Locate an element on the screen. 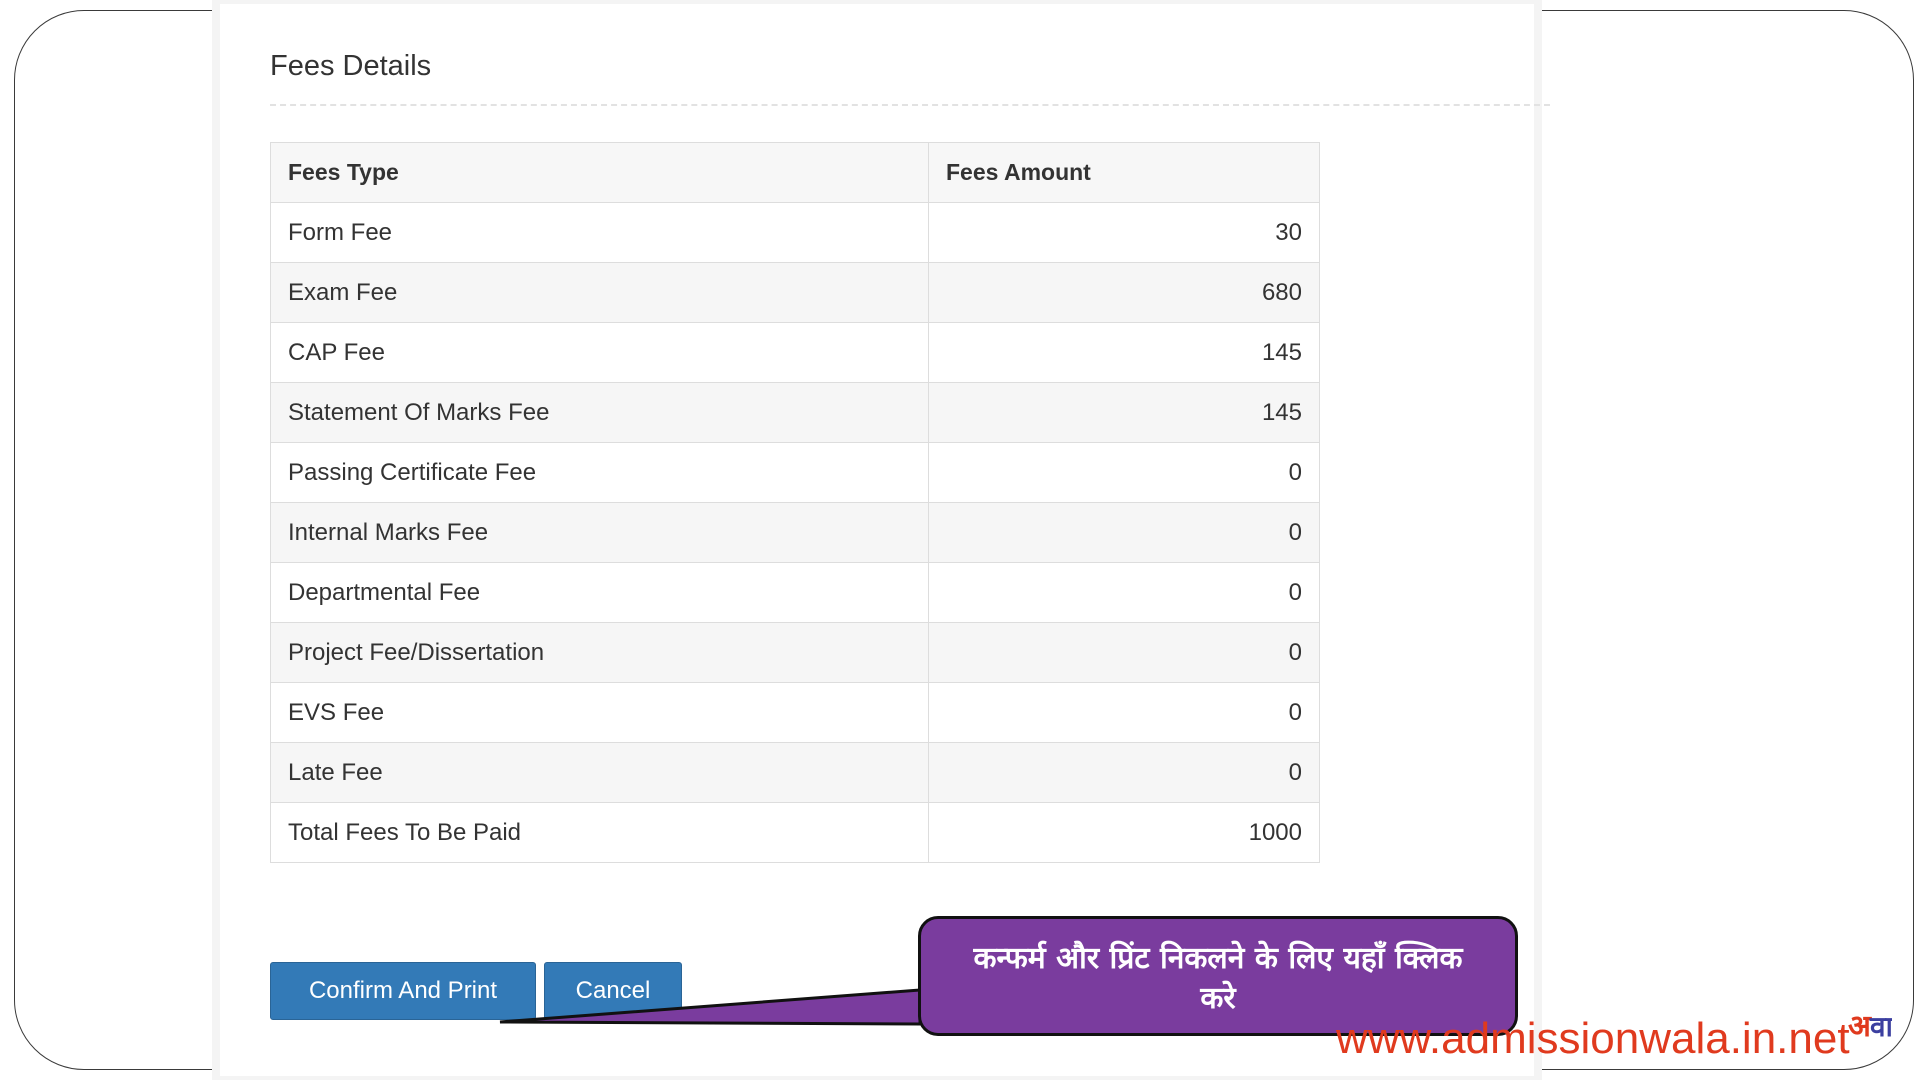 This screenshot has width=1920, height=1080. svg-text: वा is located at coordinates (1880, 1026).